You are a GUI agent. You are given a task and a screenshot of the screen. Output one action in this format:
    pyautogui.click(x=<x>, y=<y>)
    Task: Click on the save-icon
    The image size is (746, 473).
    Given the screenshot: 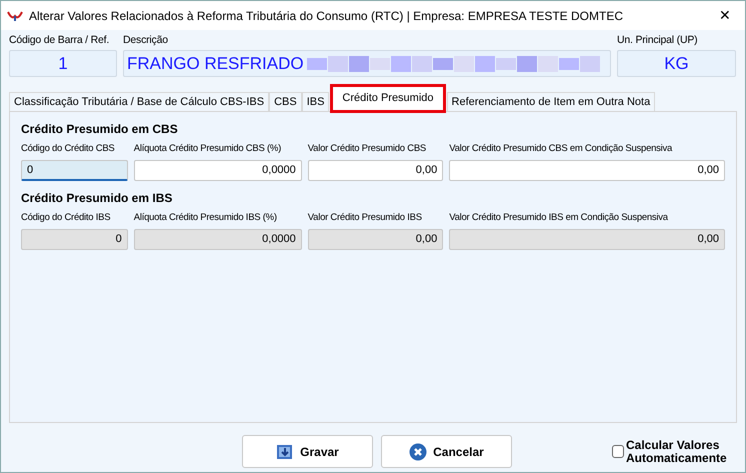 What is the action you would take?
    pyautogui.click(x=285, y=451)
    